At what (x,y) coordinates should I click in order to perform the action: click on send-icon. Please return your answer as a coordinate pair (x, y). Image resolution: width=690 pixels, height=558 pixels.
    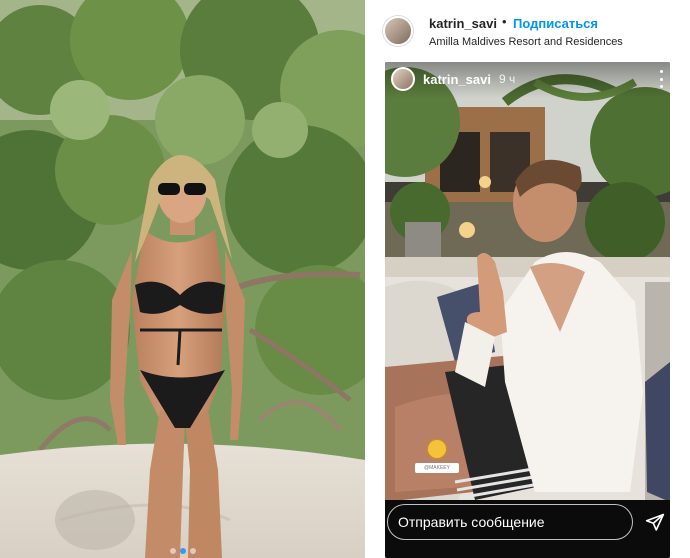
    Looking at the image, I should click on (655, 522).